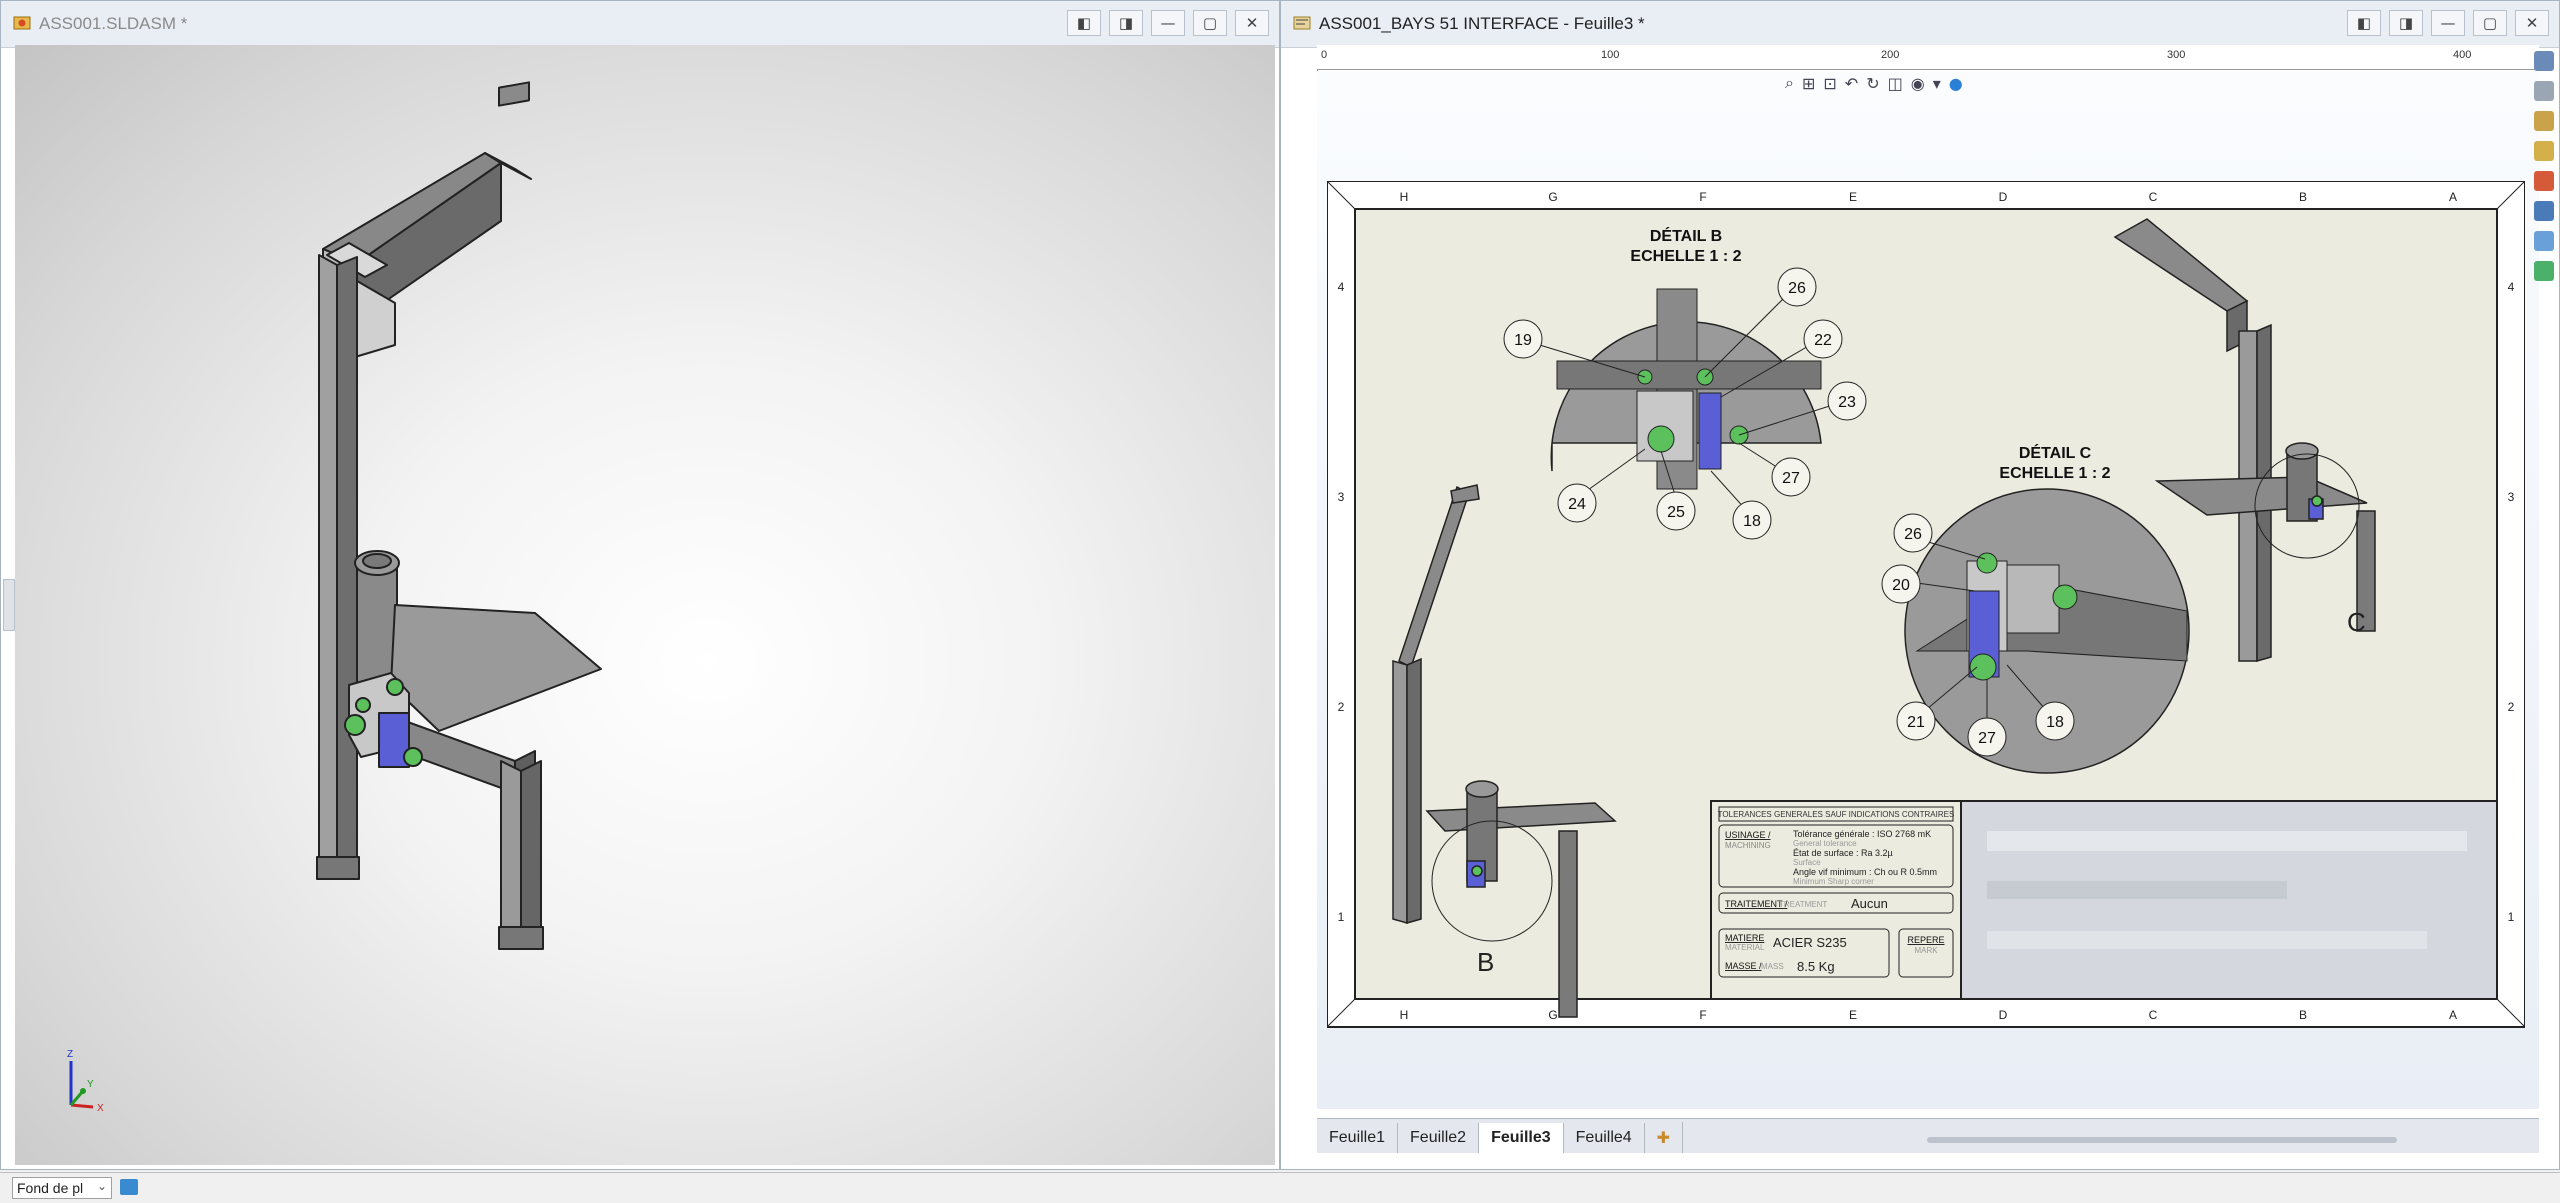  Describe the element at coordinates (1439, 1138) in the screenshot. I see `tab-feuille2: Feuille2` at that location.